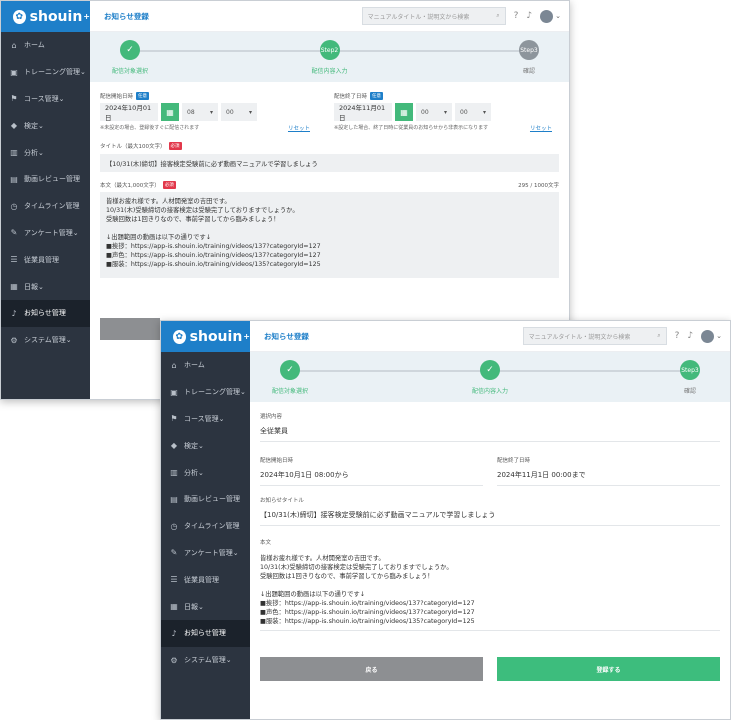 The image size is (731, 720). What do you see at coordinates (129, 112) in the screenshot?
I see `start-date-input: 2024年10月01日` at bounding box center [129, 112].